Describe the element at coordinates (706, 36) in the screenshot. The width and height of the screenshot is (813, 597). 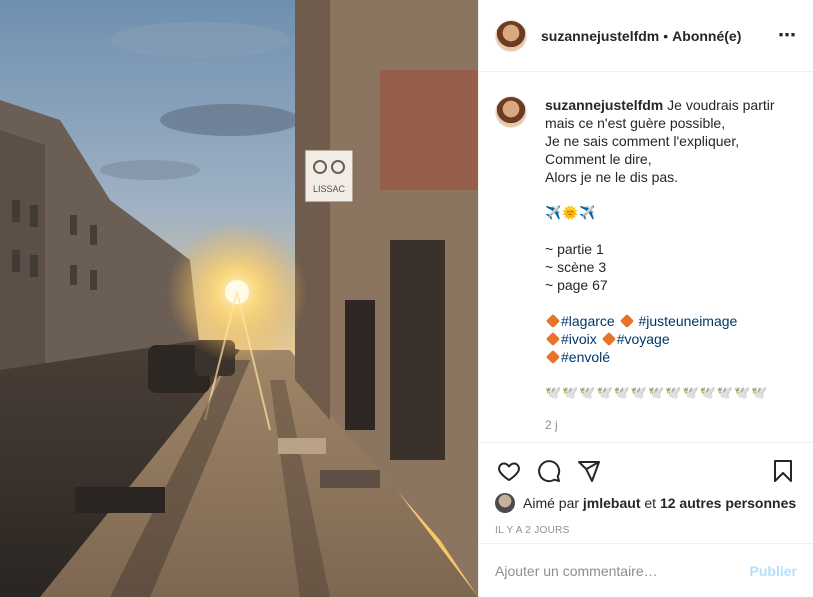
I see `follow-status-button: Abonné(e)` at that location.